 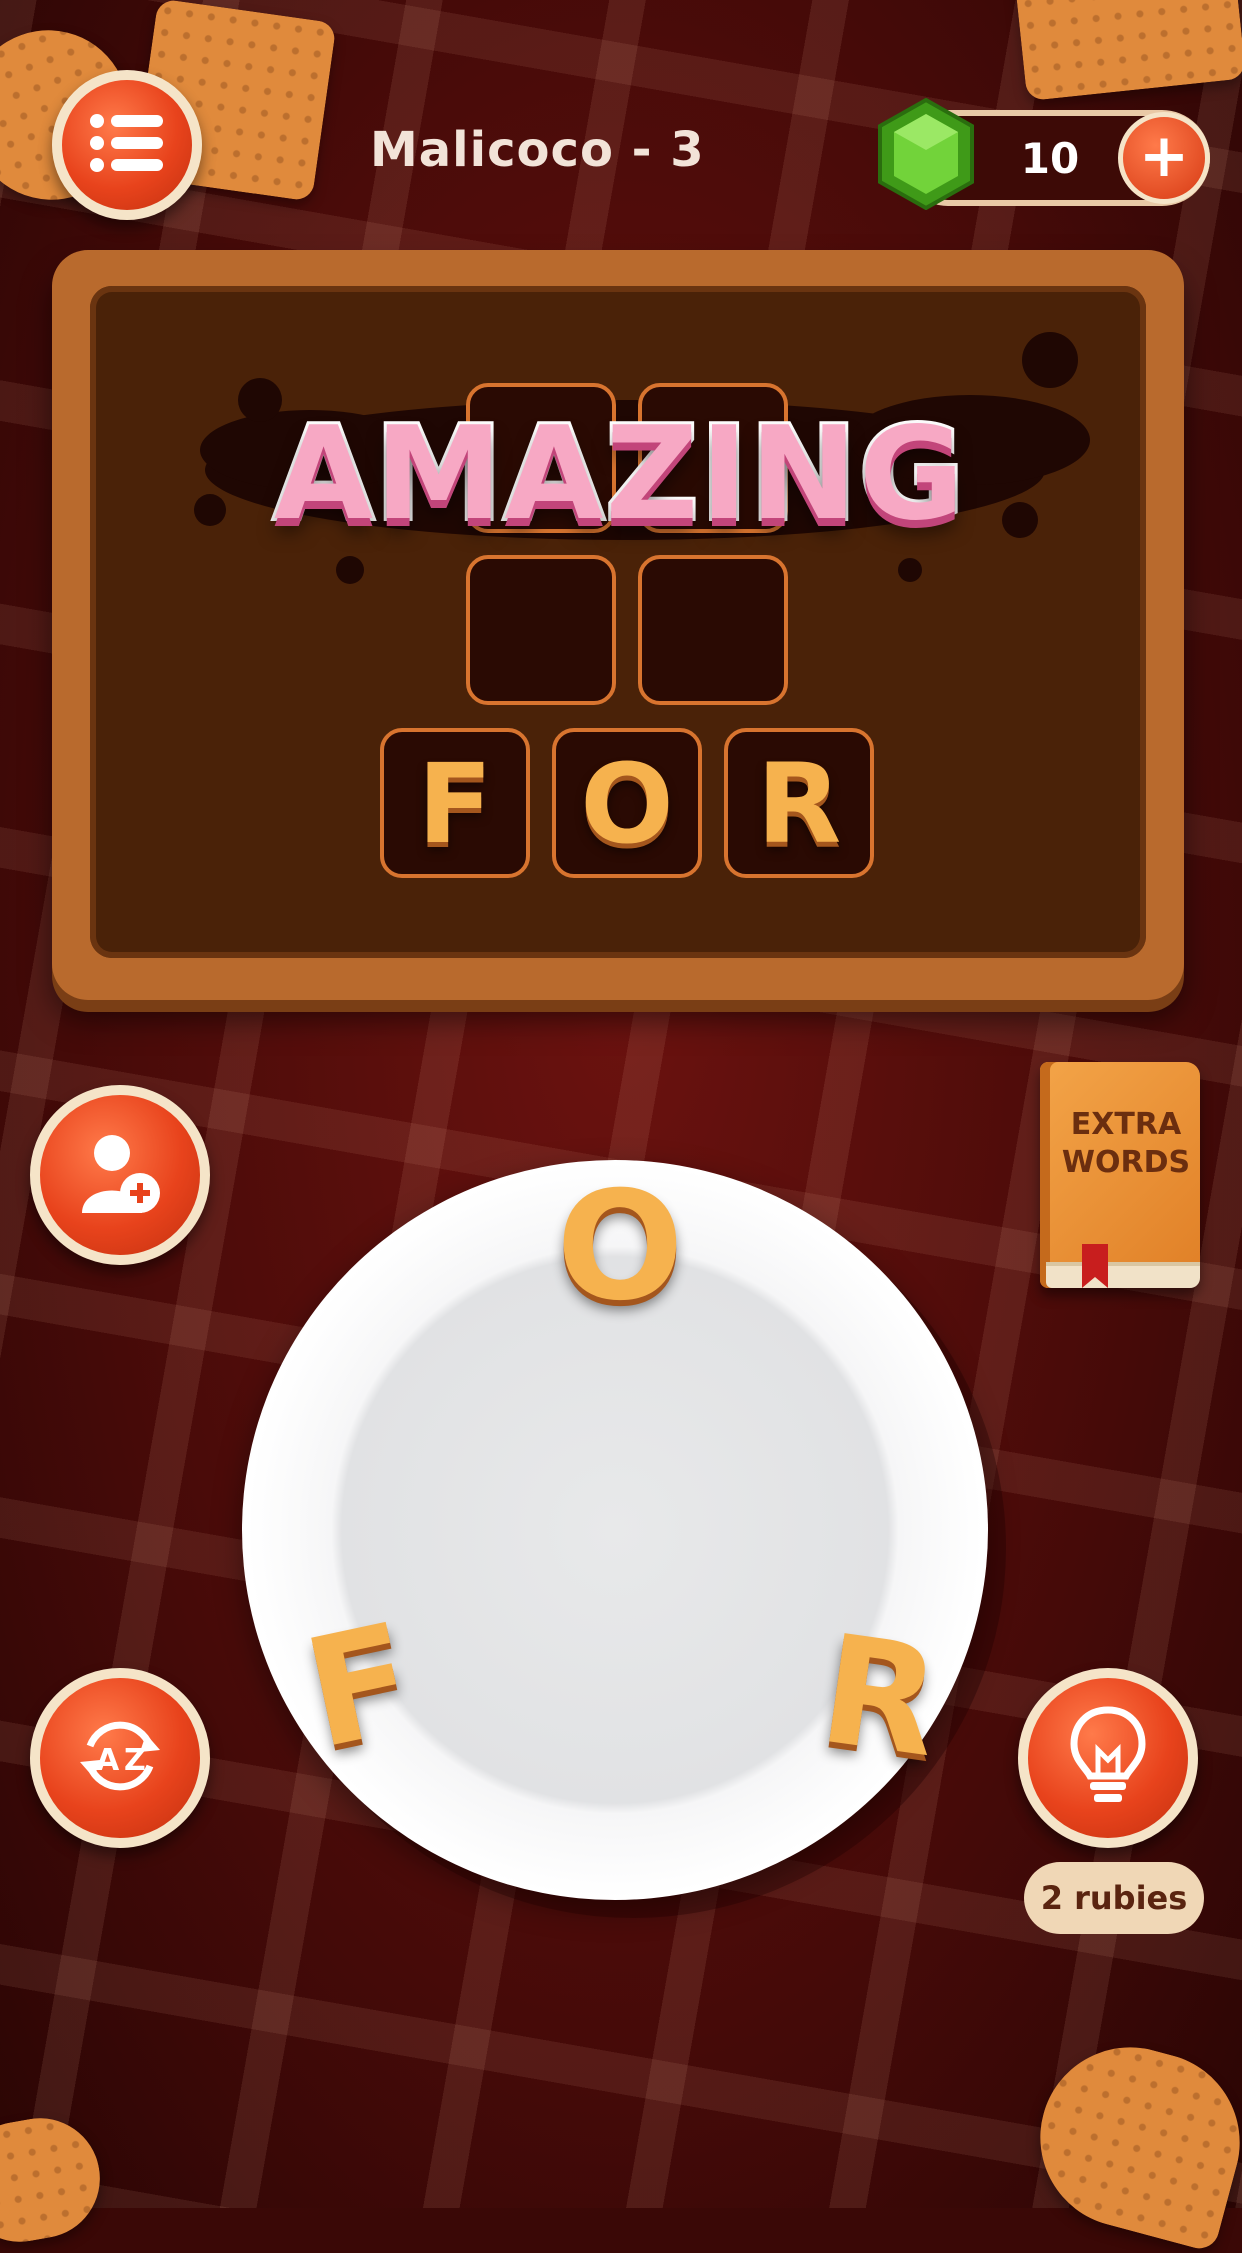 I want to click on hint-cost-badge: 2 rubies, so click(x=1114, y=1898).